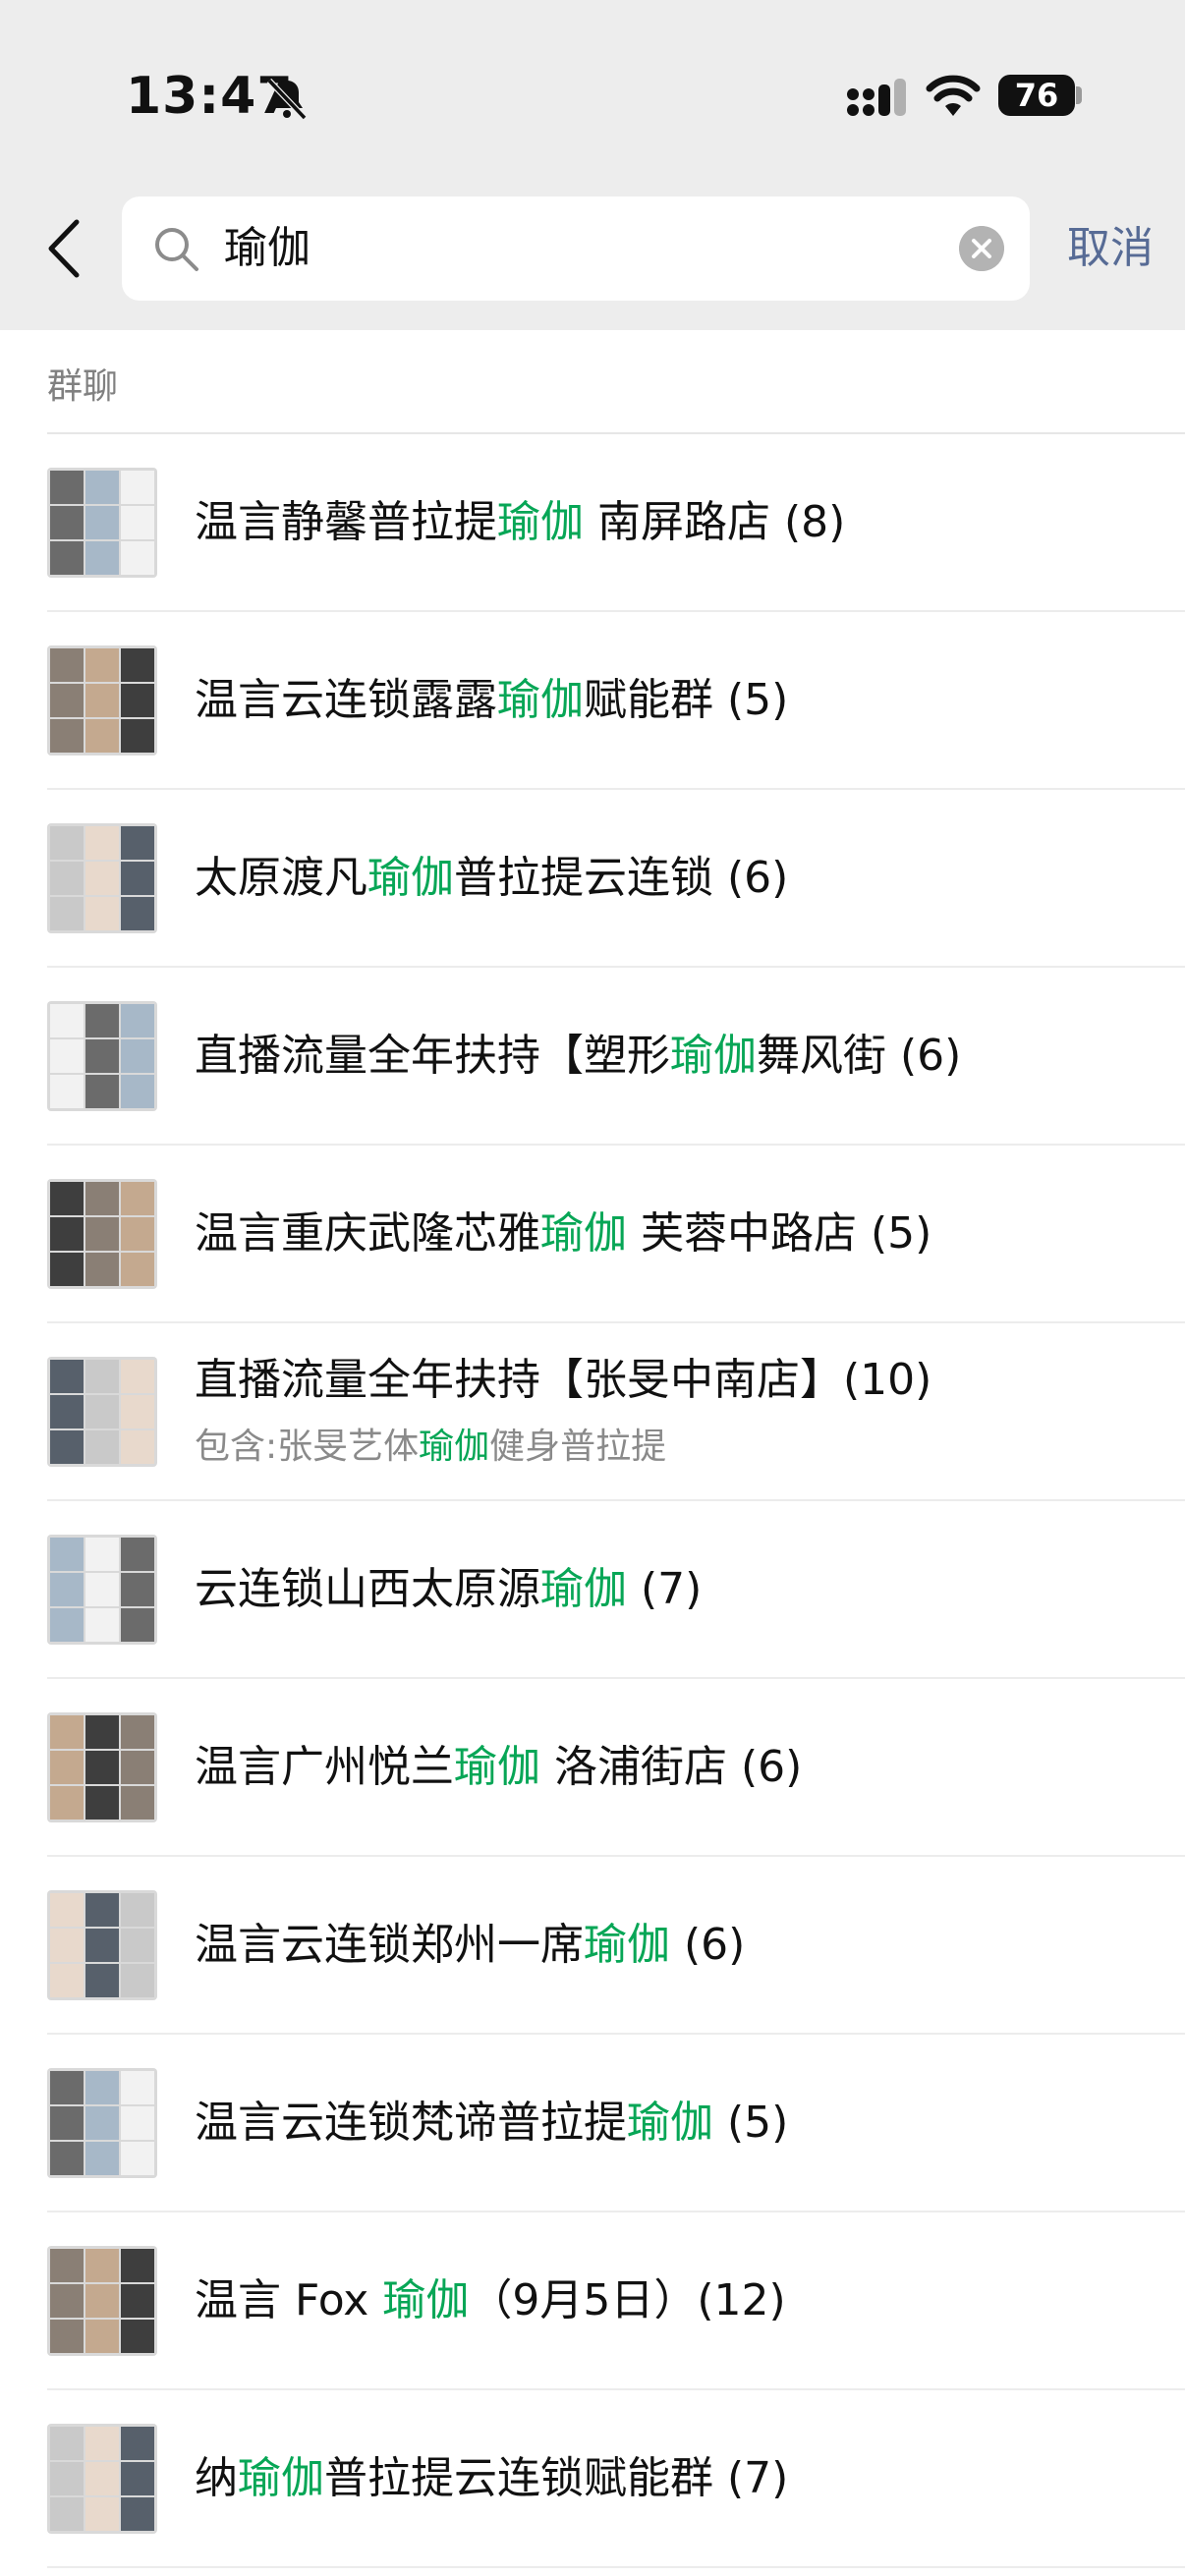  What do you see at coordinates (627, 2300) in the screenshot?
I see `title-text: （9月5日）(12)` at bounding box center [627, 2300].